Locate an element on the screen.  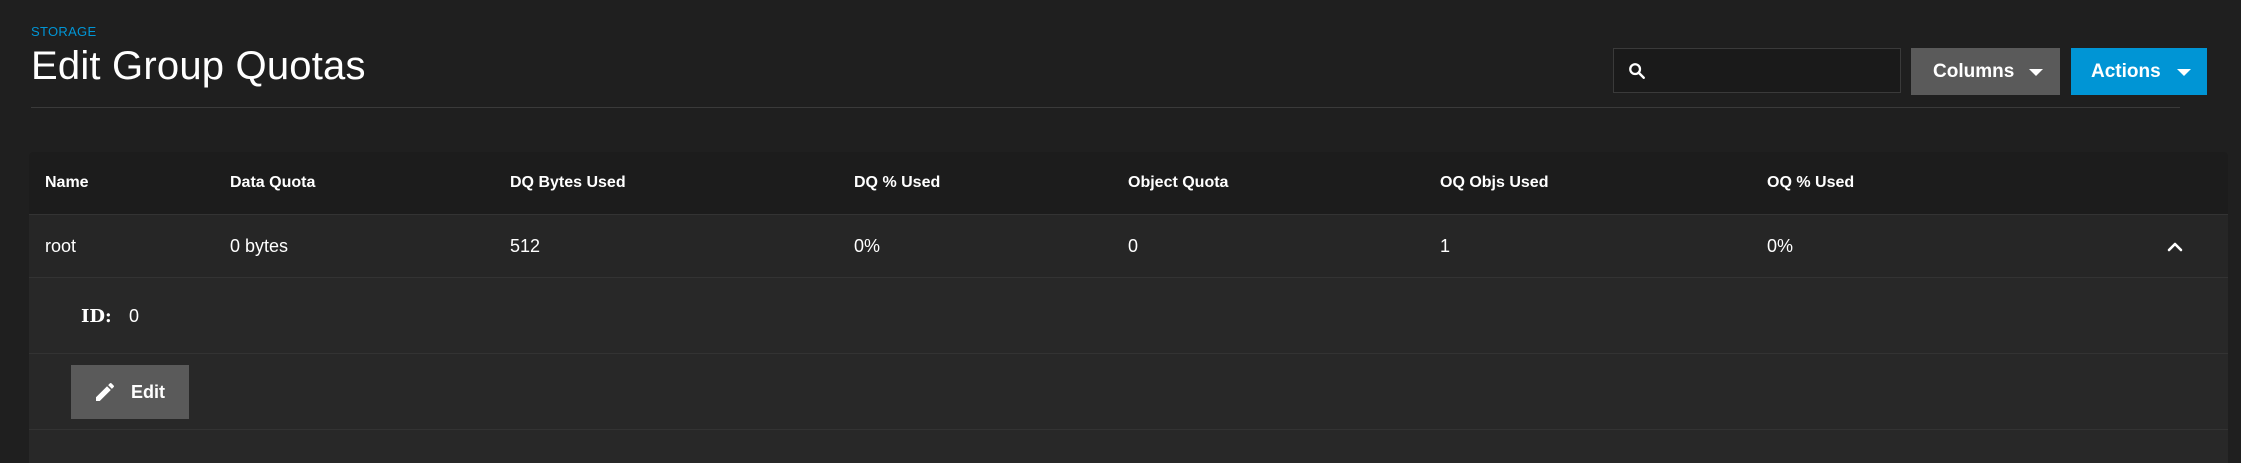
cell-data-quota: 0 bytes is located at coordinates (259, 246).